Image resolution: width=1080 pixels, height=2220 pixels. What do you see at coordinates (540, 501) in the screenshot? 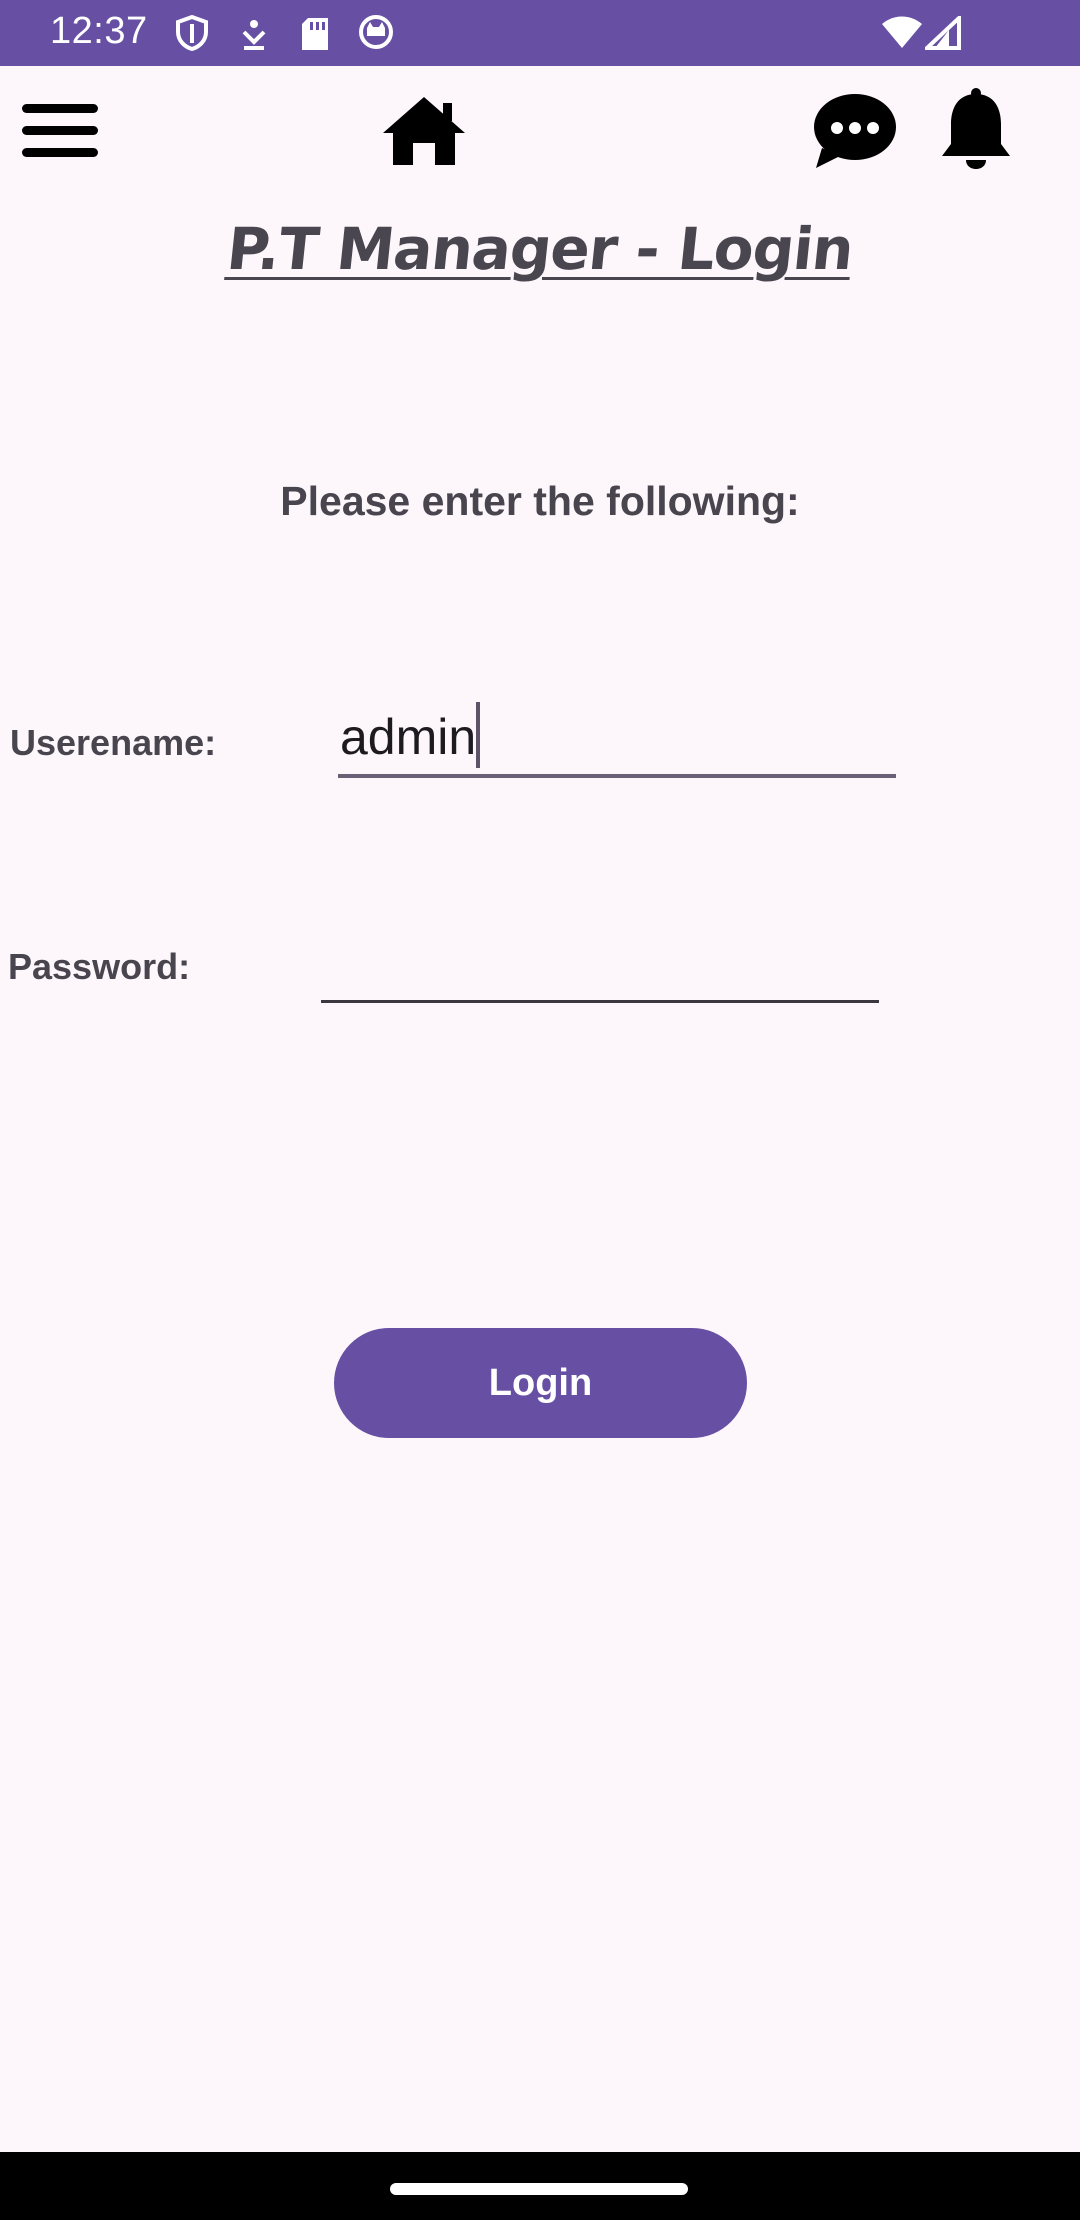
I see `instruction-text: Please enter the following:` at bounding box center [540, 501].